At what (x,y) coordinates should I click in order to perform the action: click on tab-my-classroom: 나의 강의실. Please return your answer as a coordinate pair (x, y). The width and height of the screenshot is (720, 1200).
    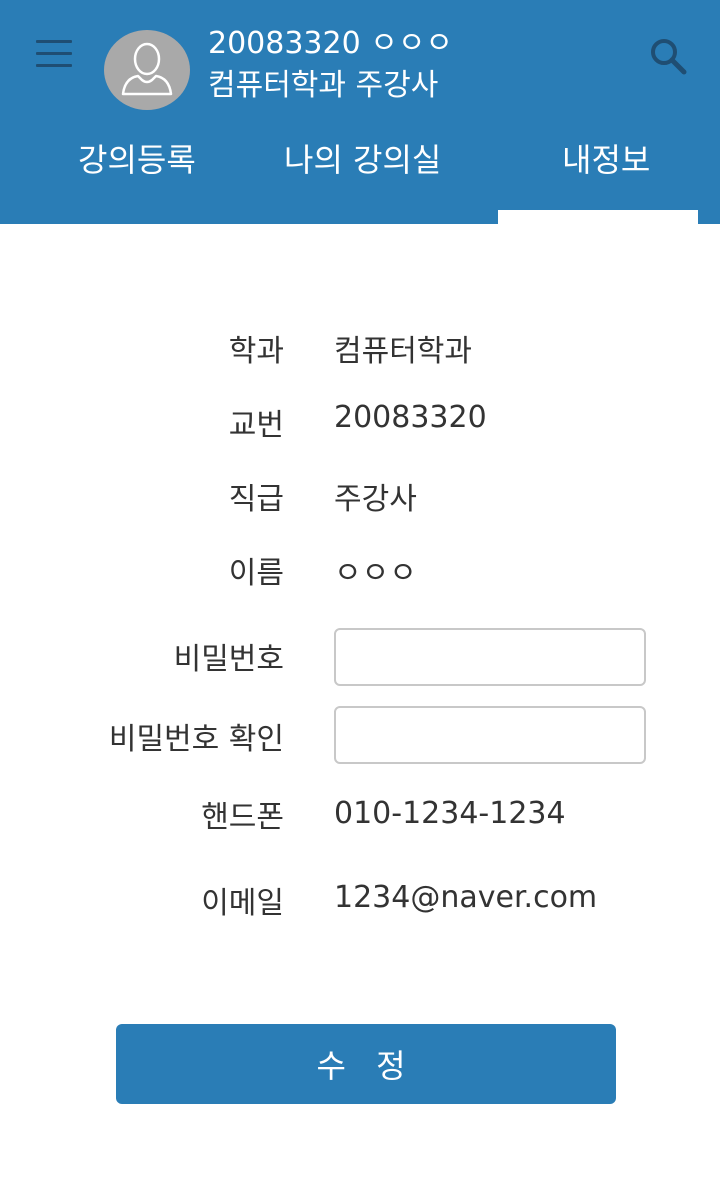
    Looking at the image, I should click on (362, 160).